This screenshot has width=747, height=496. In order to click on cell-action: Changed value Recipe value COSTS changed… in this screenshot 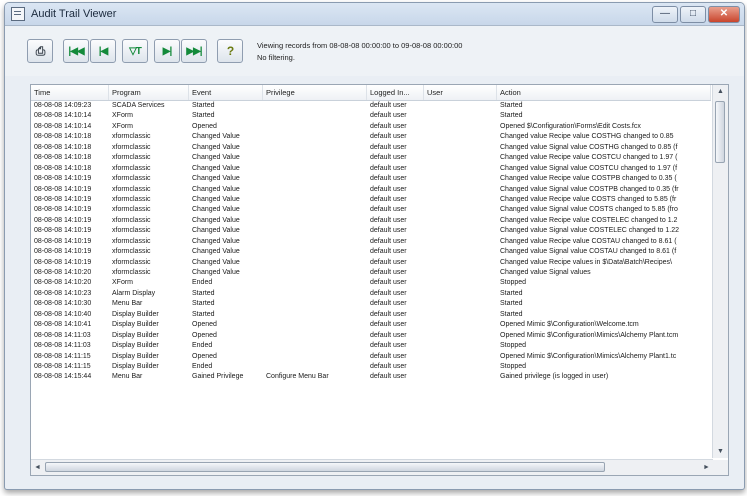, I will do `click(588, 199)`.